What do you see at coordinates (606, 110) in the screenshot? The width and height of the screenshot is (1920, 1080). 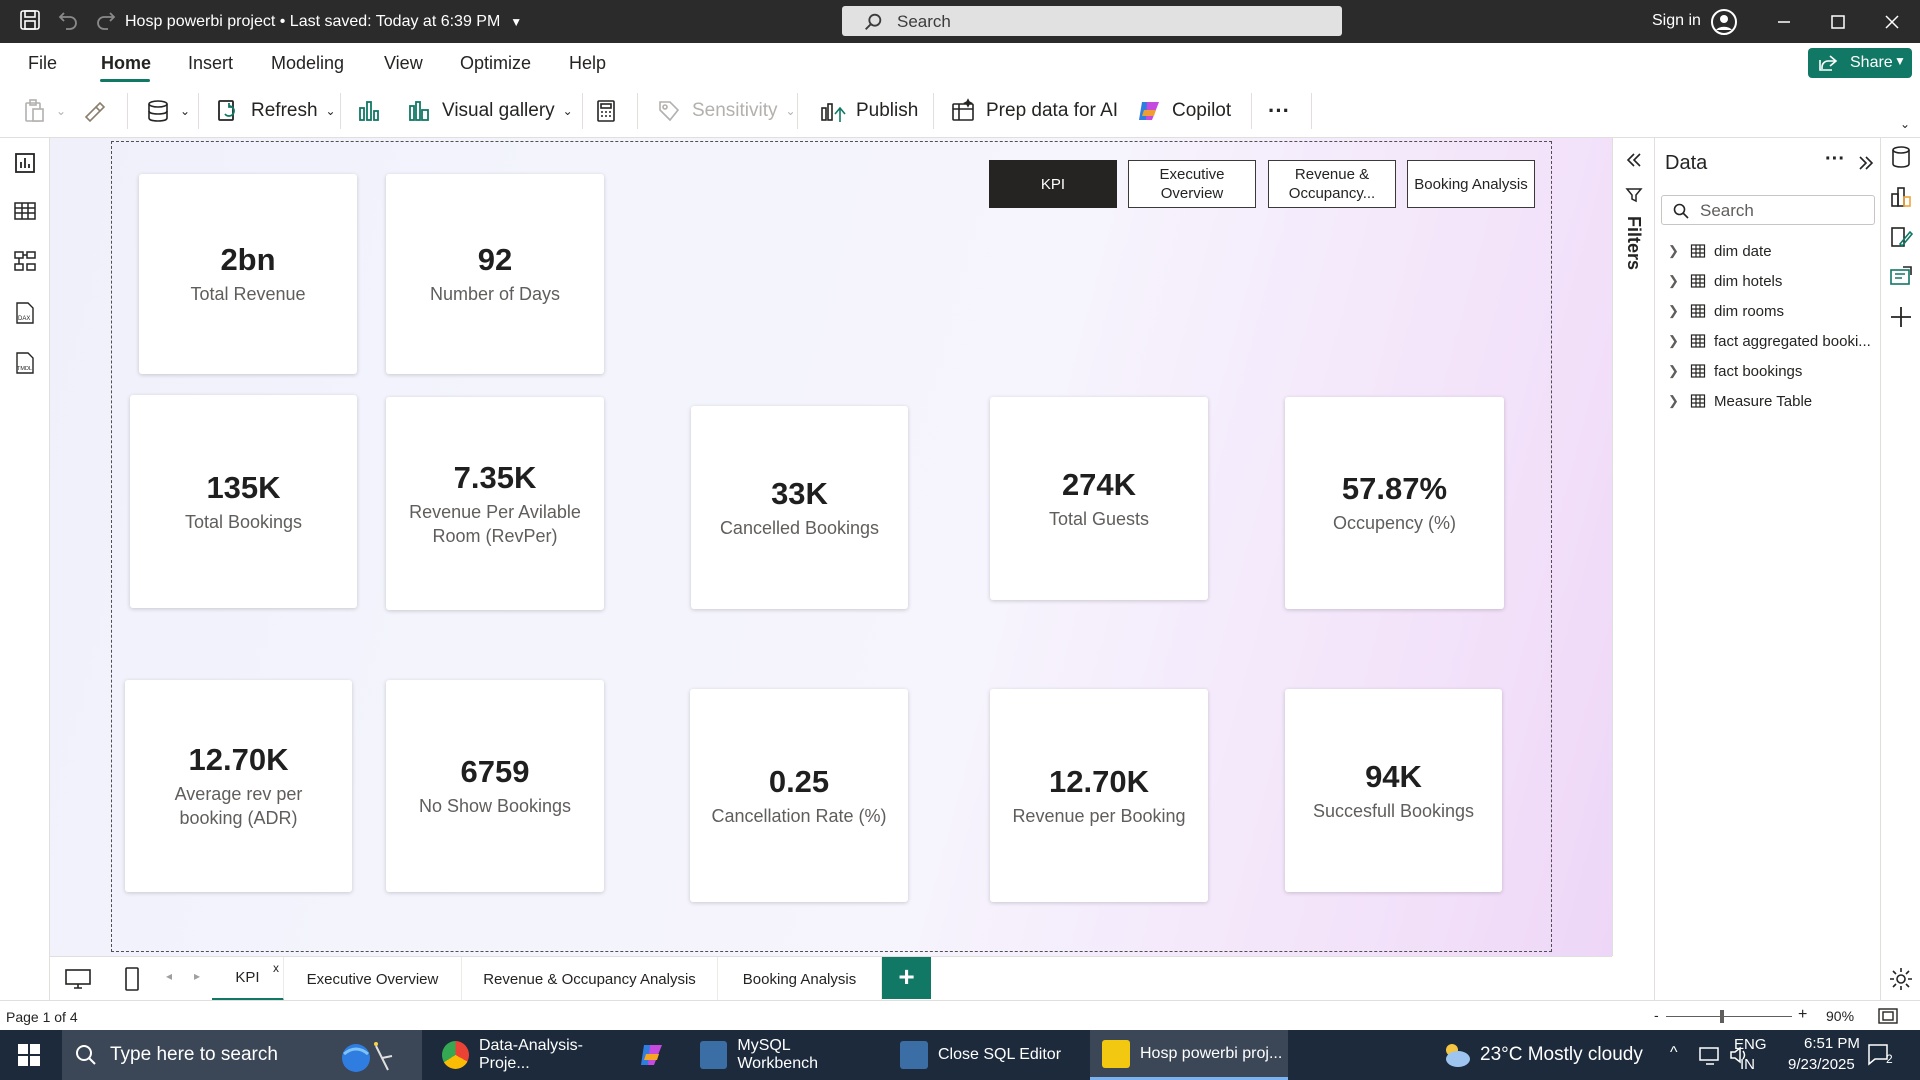 I see `calculator-button` at bounding box center [606, 110].